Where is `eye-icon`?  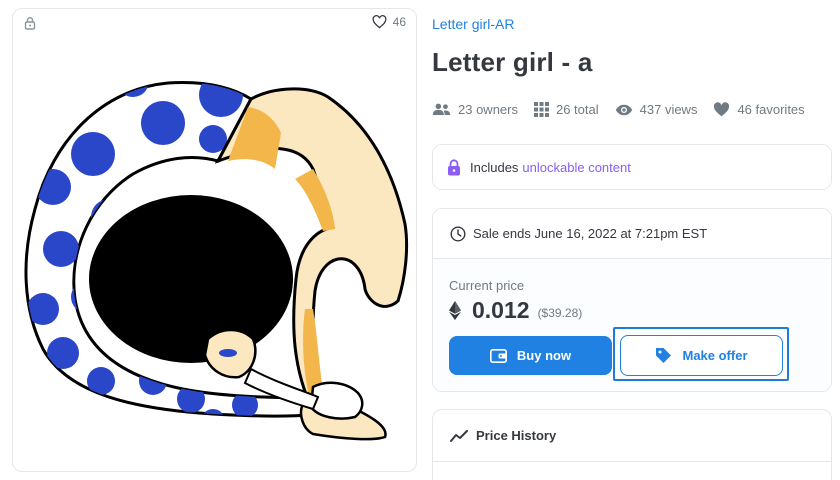 eye-icon is located at coordinates (623, 109).